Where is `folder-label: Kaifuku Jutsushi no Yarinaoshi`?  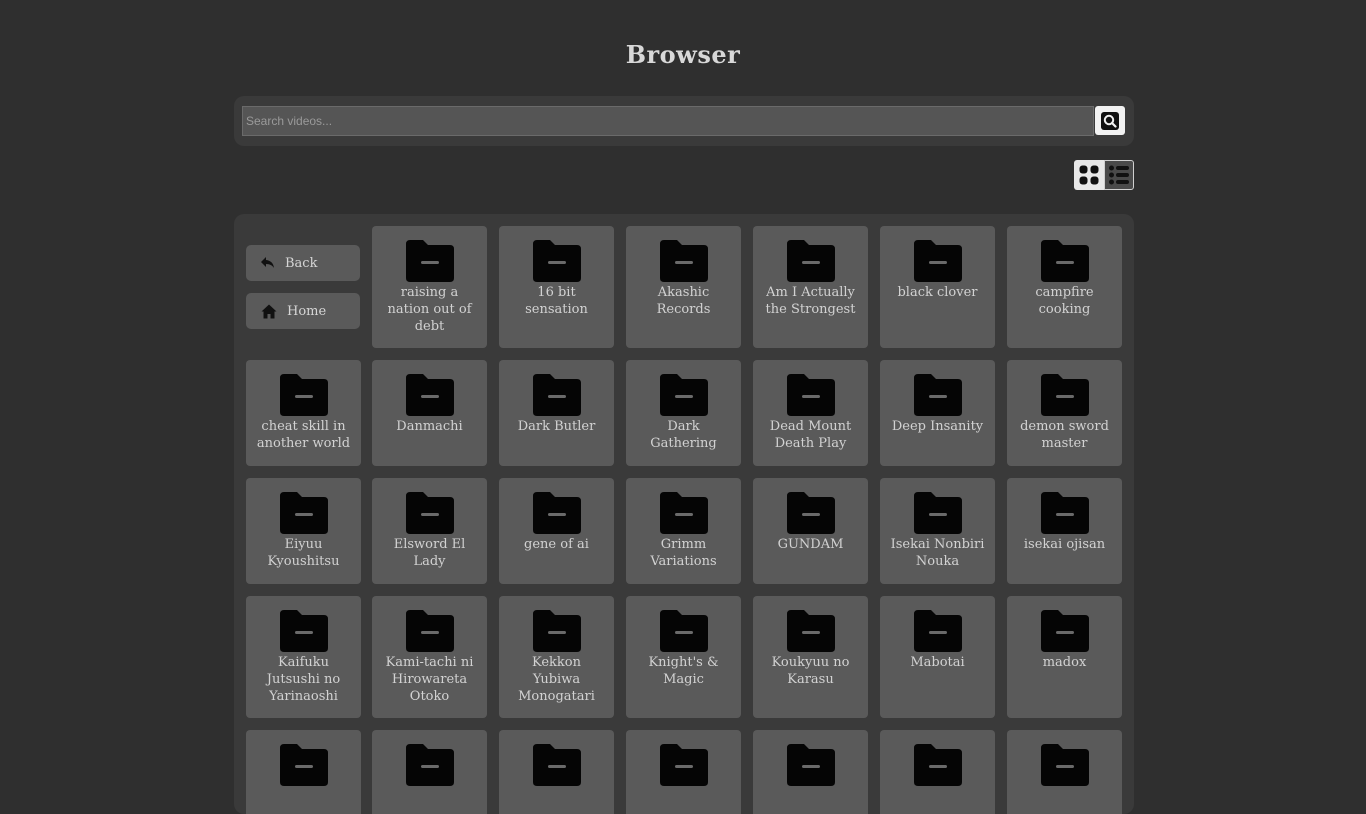 folder-label: Kaifuku Jutsushi no Yarinaoshi is located at coordinates (303, 679).